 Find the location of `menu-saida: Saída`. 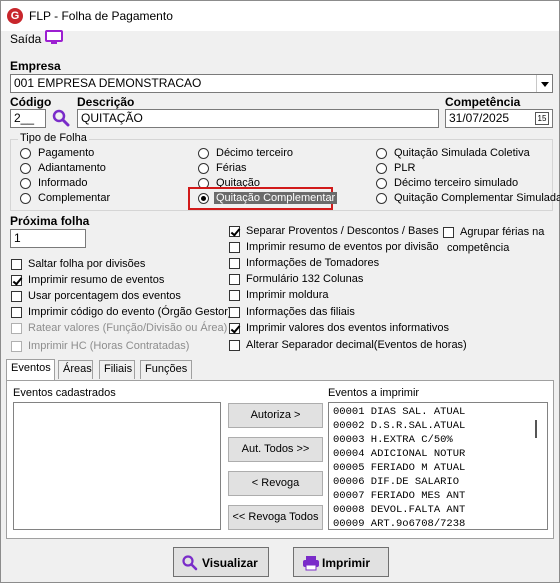

menu-saida: Saída is located at coordinates (25, 39).